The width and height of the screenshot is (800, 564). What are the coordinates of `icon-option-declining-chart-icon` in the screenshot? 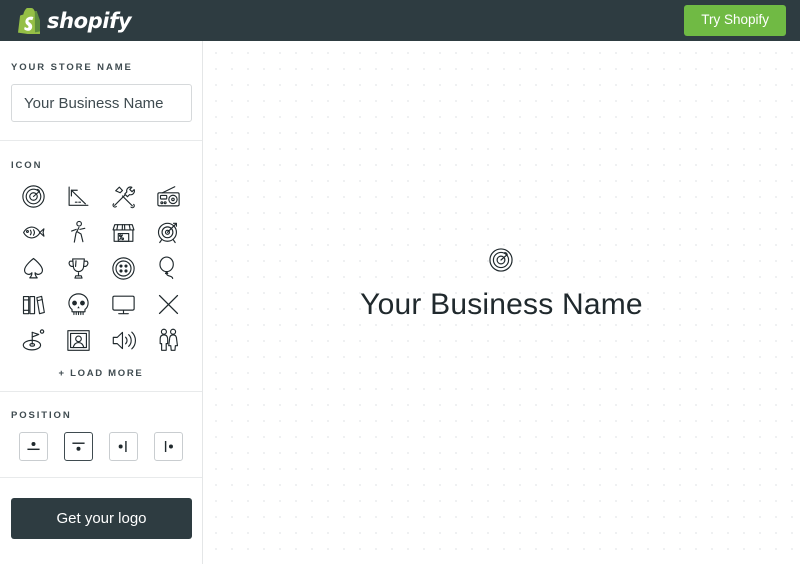 It's located at (79, 196).